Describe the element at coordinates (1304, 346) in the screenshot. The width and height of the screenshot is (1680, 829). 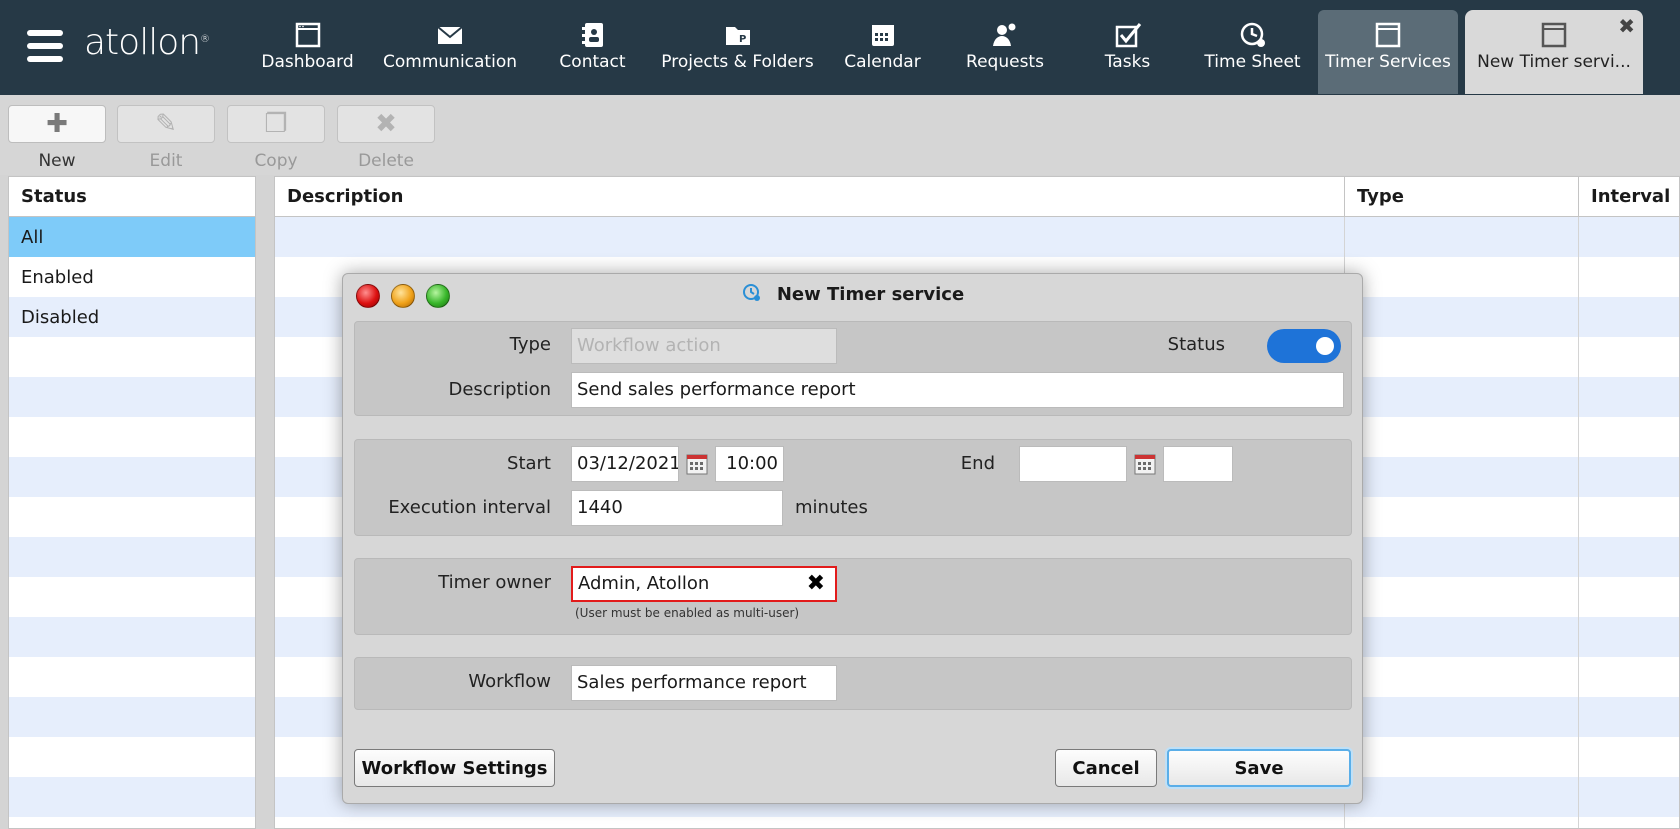
I see `status-toggle` at that location.